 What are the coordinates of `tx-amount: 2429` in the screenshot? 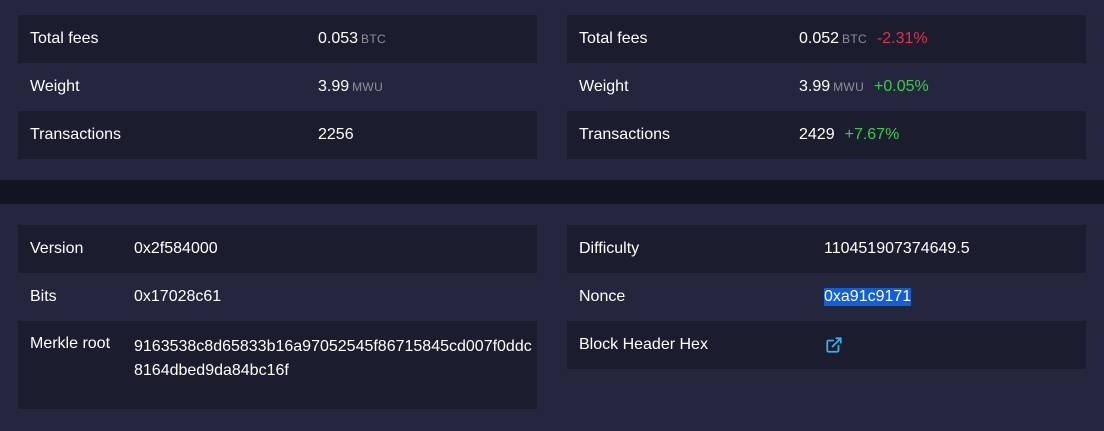 It's located at (817, 134).